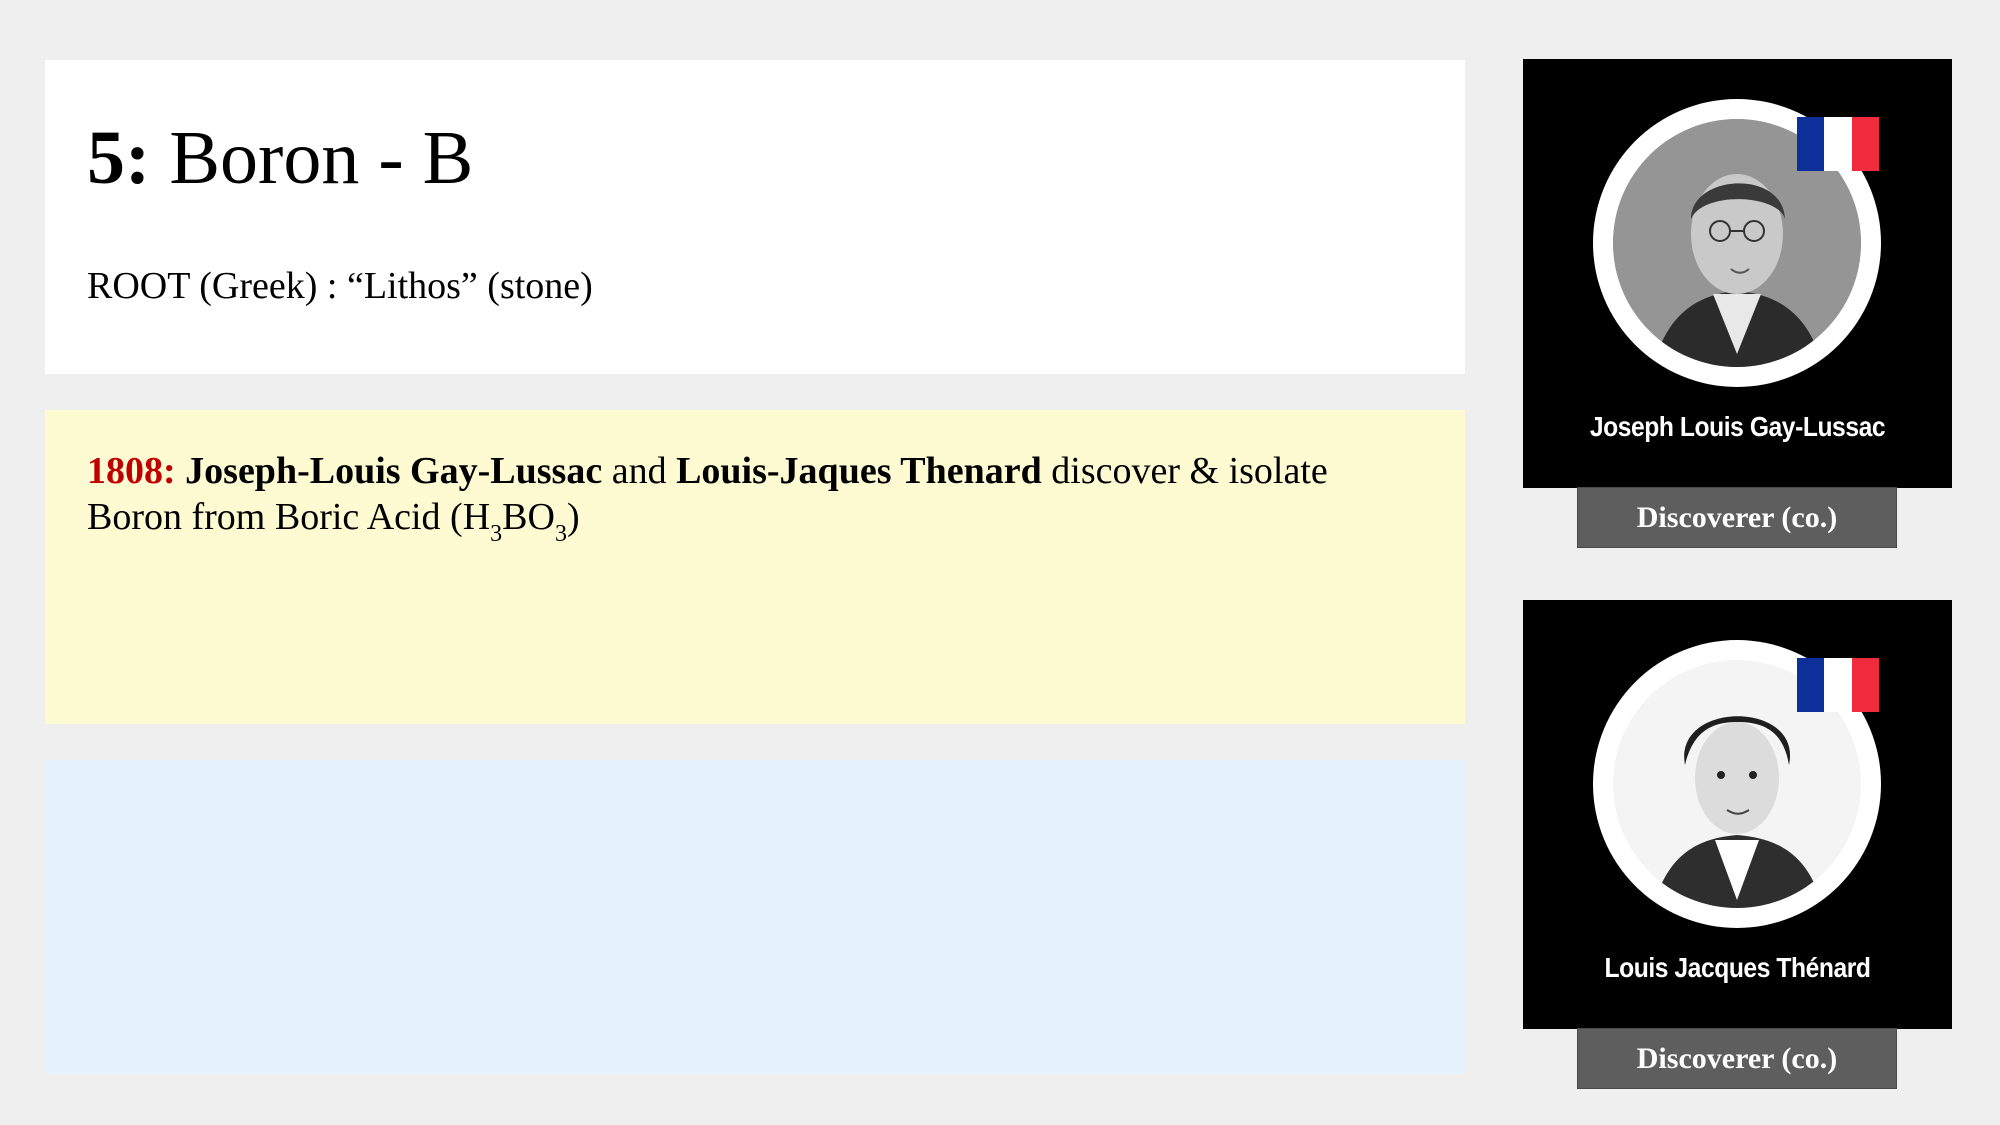  Describe the element at coordinates (859, 471) in the screenshot. I see `discoverer-name-2: Louis-Jaques Thenard` at that location.